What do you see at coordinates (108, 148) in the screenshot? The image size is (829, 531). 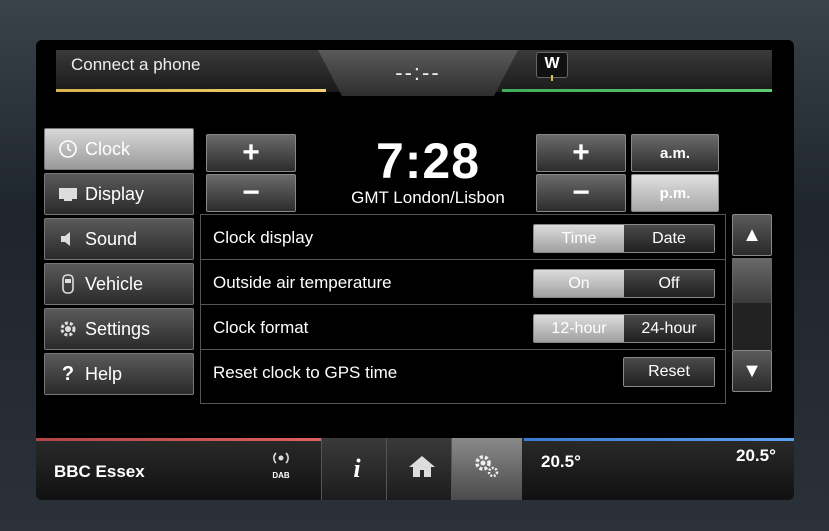 I see `nav-label: Clock` at bounding box center [108, 148].